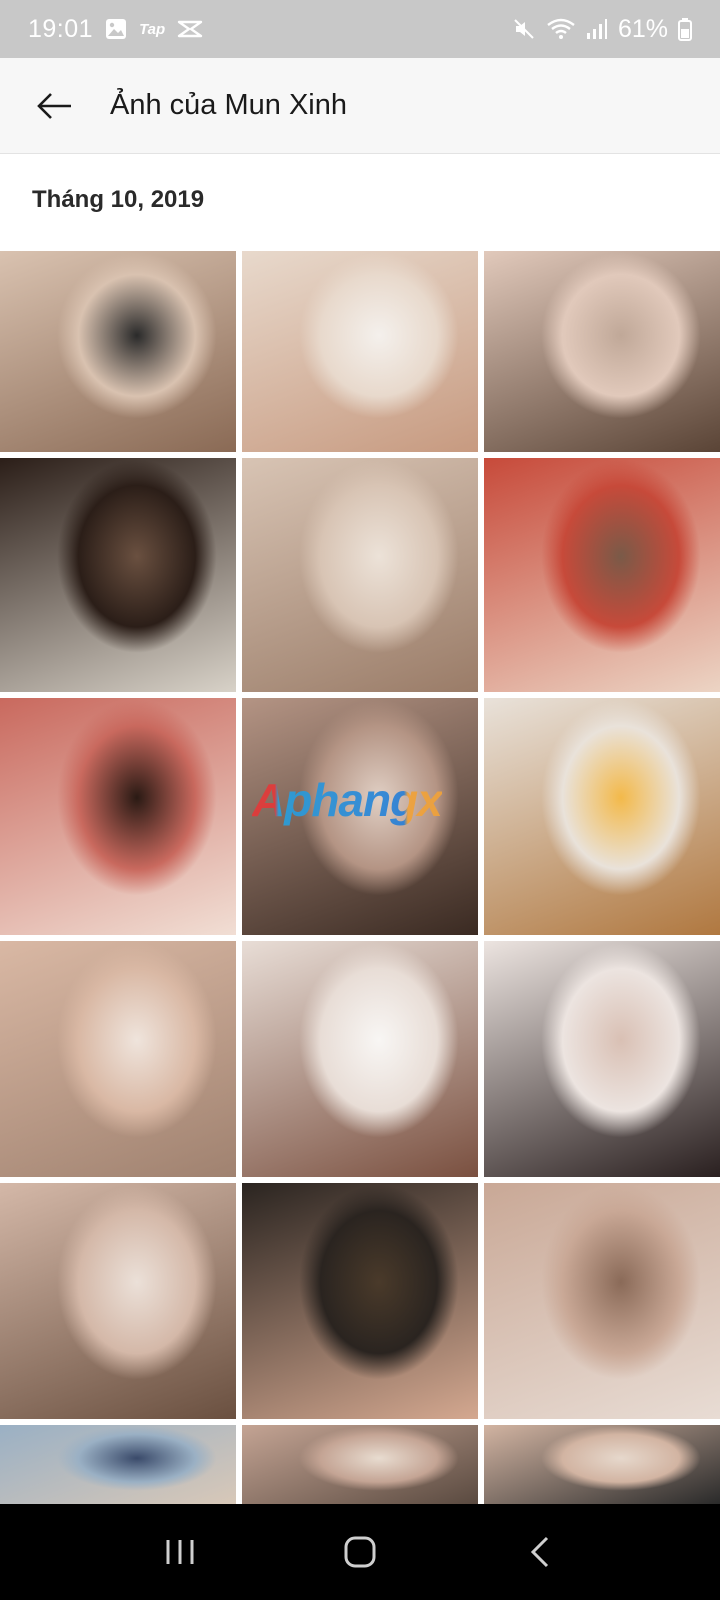 This screenshot has width=720, height=1600. Describe the element at coordinates (685, 29) in the screenshot. I see `battery-icon` at that location.